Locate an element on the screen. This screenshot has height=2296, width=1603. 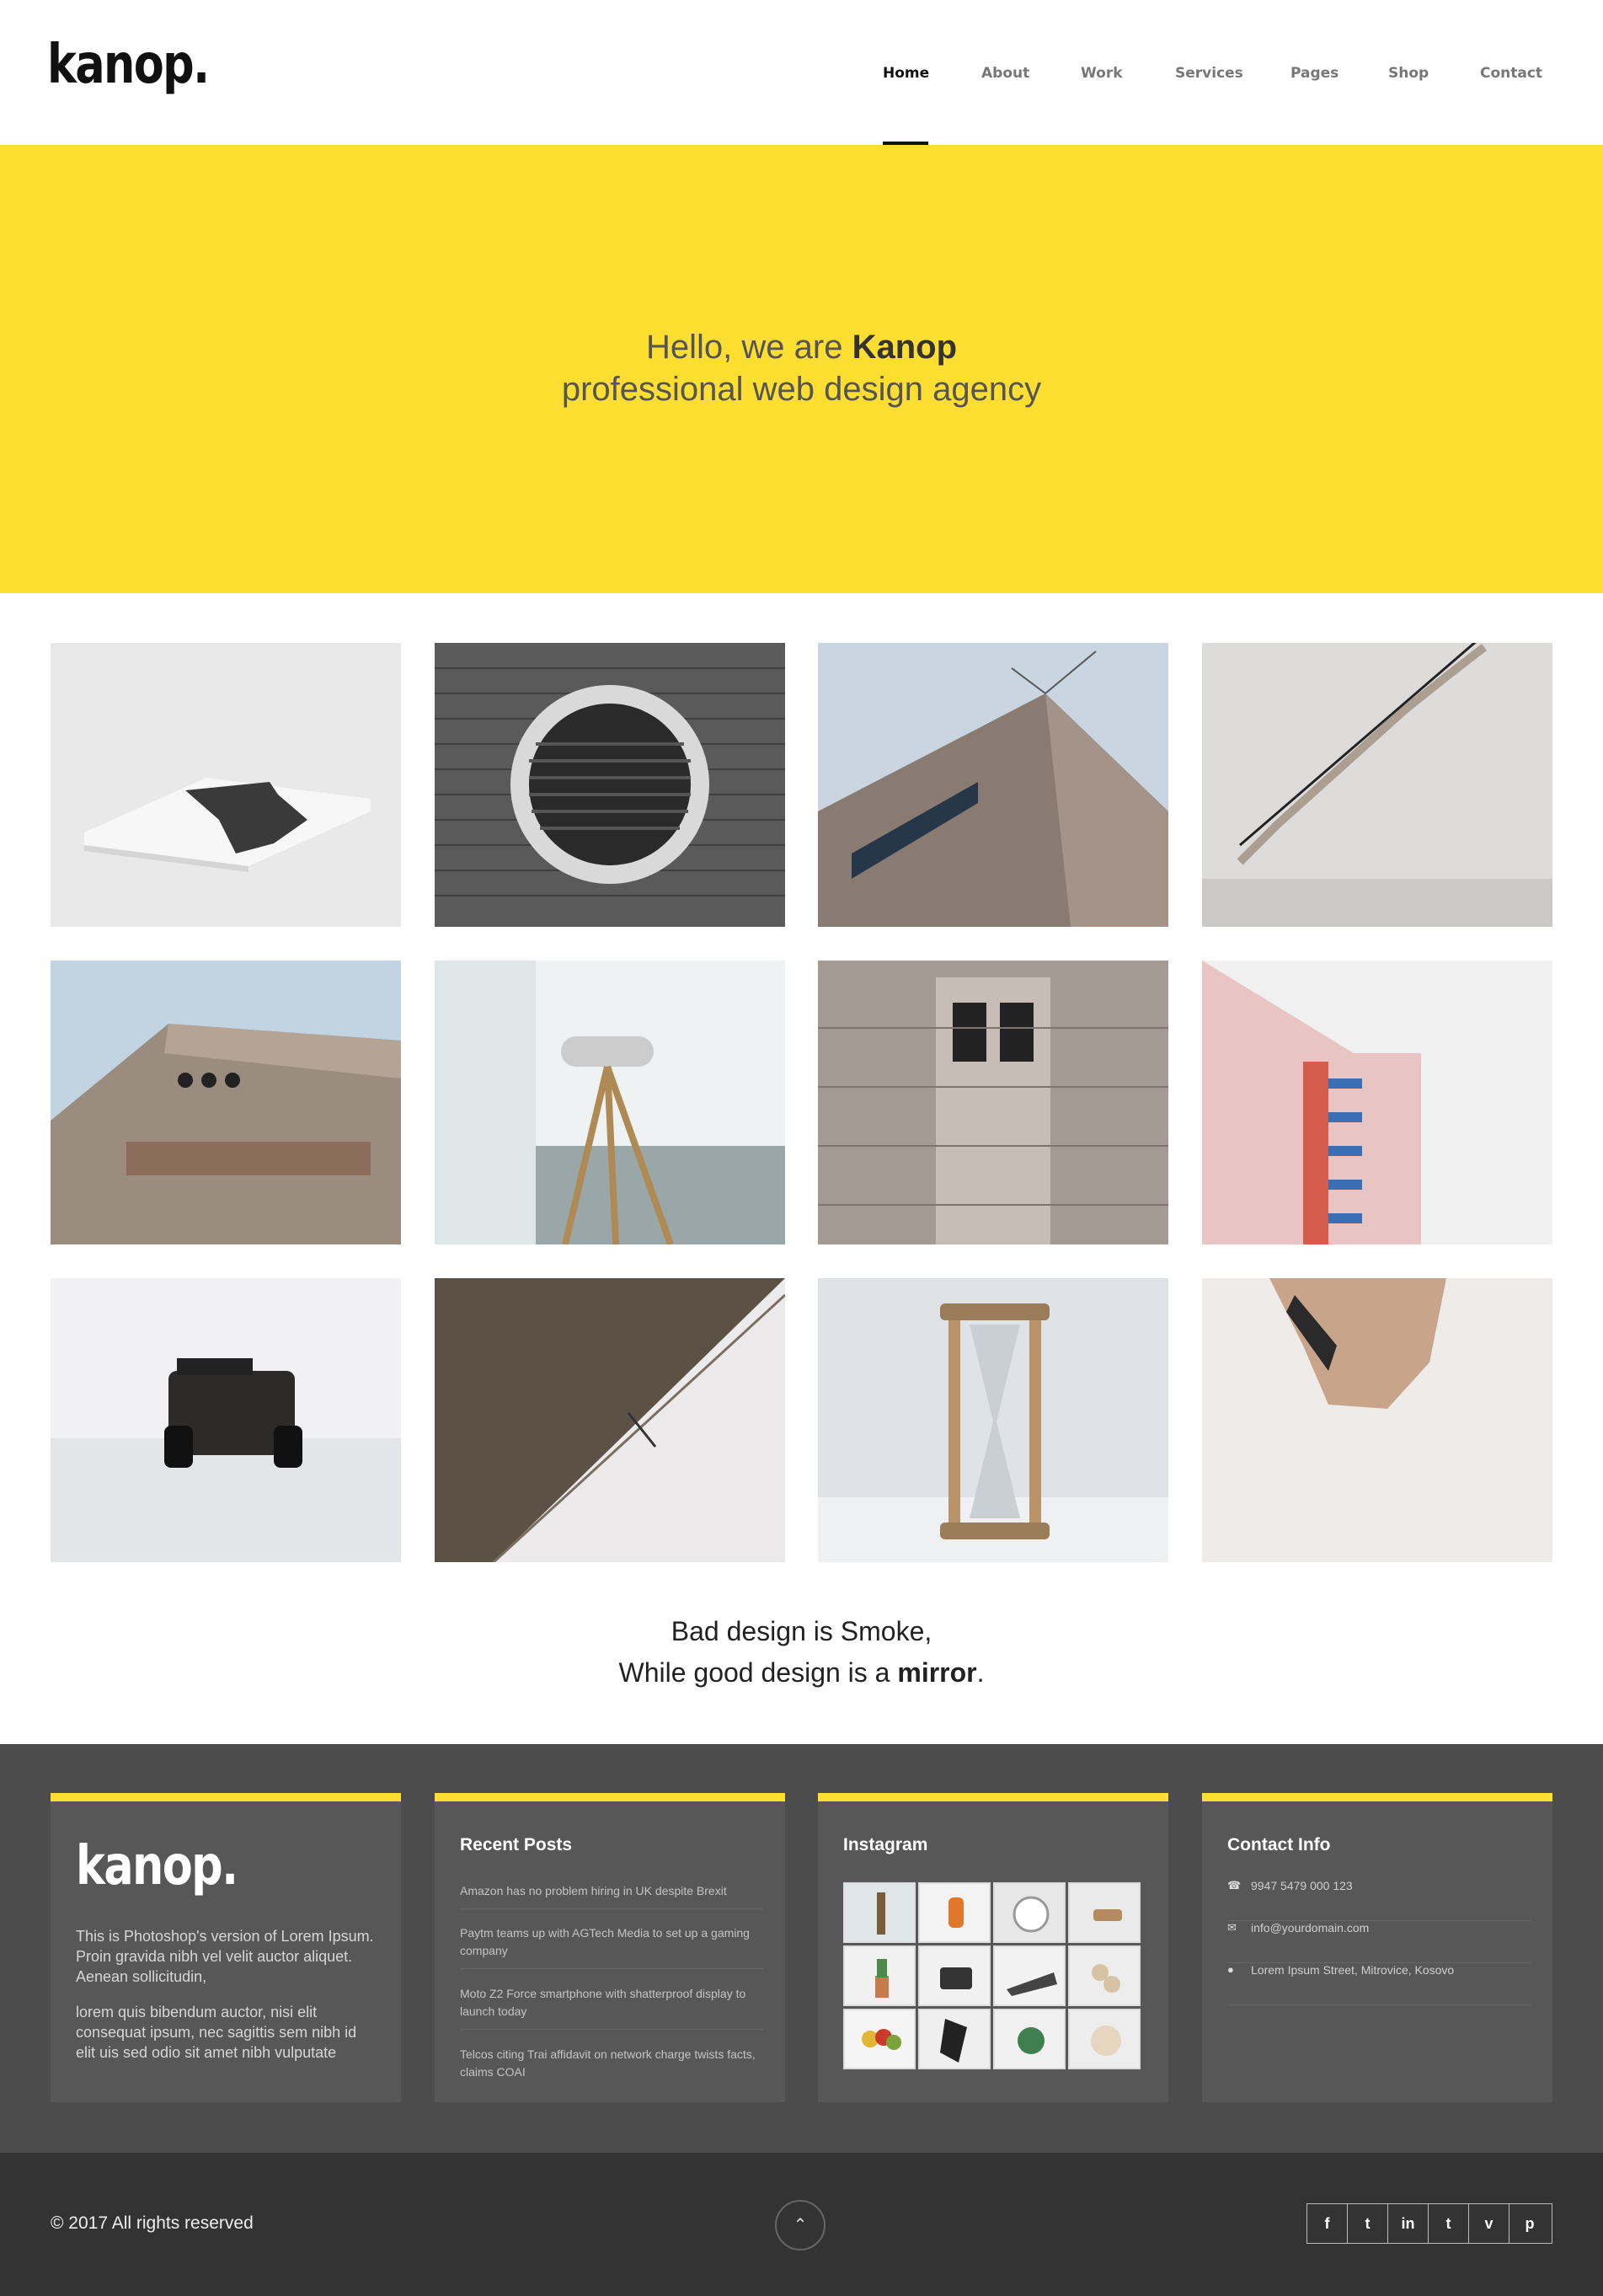
gallery-item-upside-down-building is located at coordinates (1377, 1420).